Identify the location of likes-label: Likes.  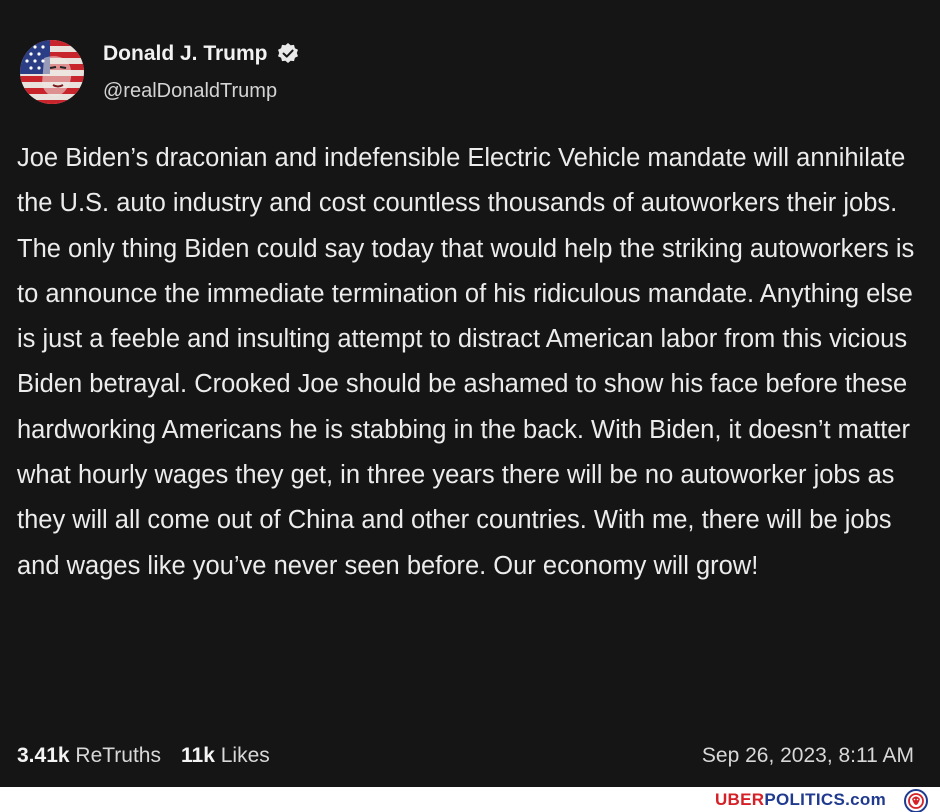
(245, 755).